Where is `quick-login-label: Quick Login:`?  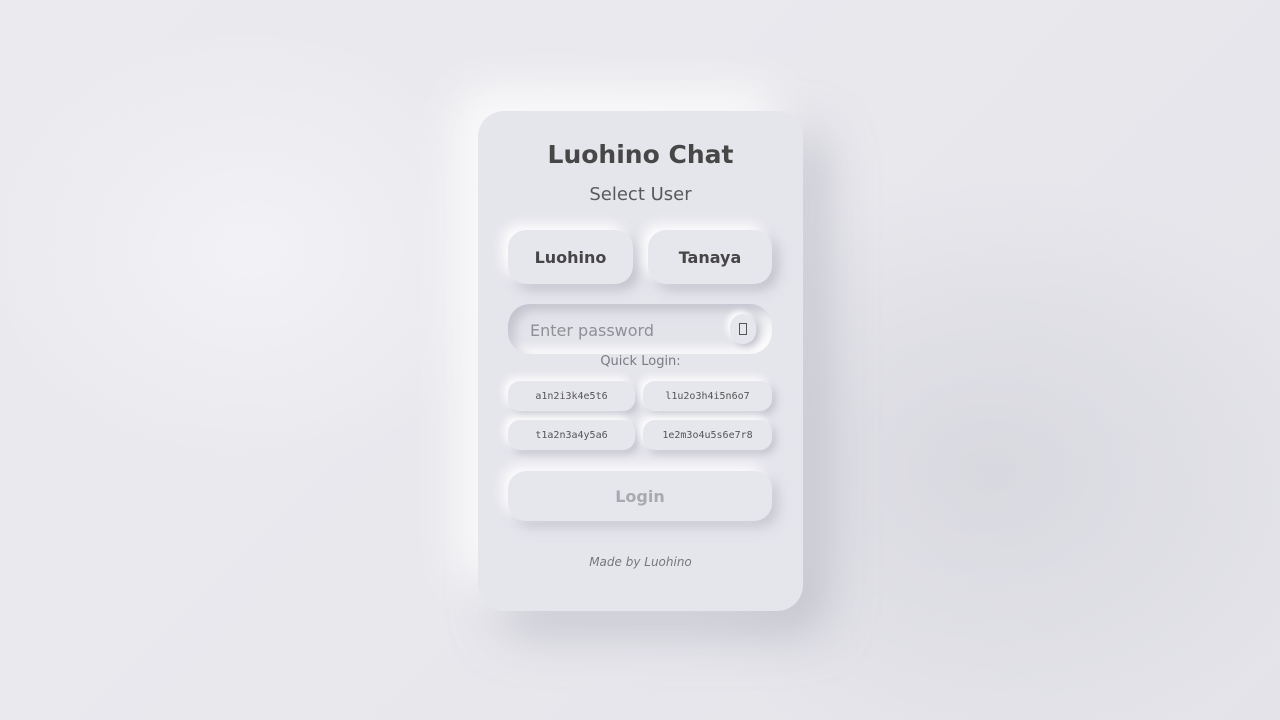
quick-login-label: Quick Login: is located at coordinates (640, 361).